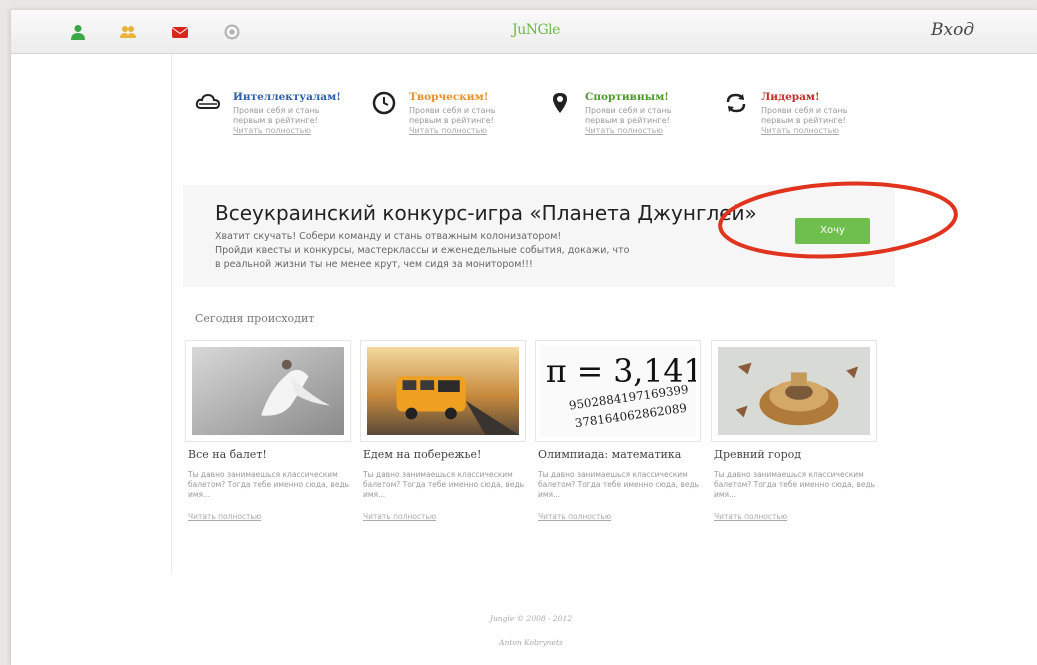 The width and height of the screenshot is (1037, 665). What do you see at coordinates (422, 454) in the screenshot?
I see `event-title: Едем на побережье!` at bounding box center [422, 454].